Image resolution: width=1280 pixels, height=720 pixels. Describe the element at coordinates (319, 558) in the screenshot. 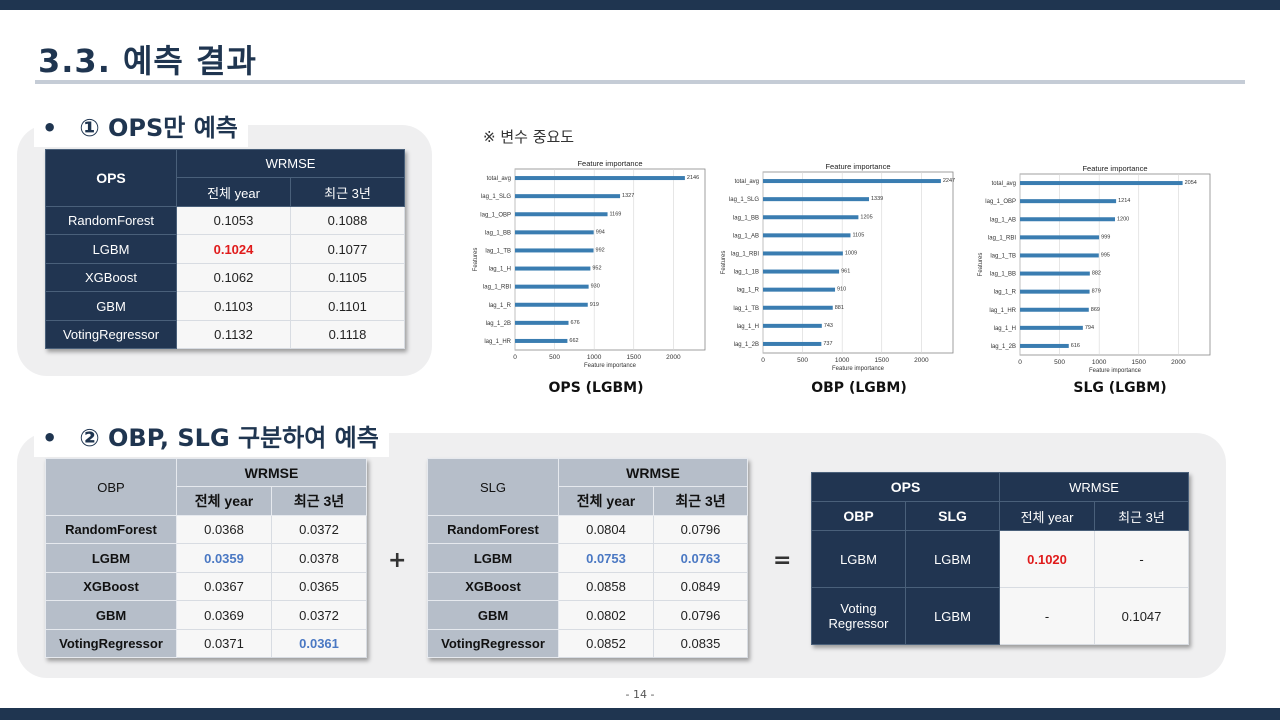

I see `cell-recent: 0.0378` at that location.